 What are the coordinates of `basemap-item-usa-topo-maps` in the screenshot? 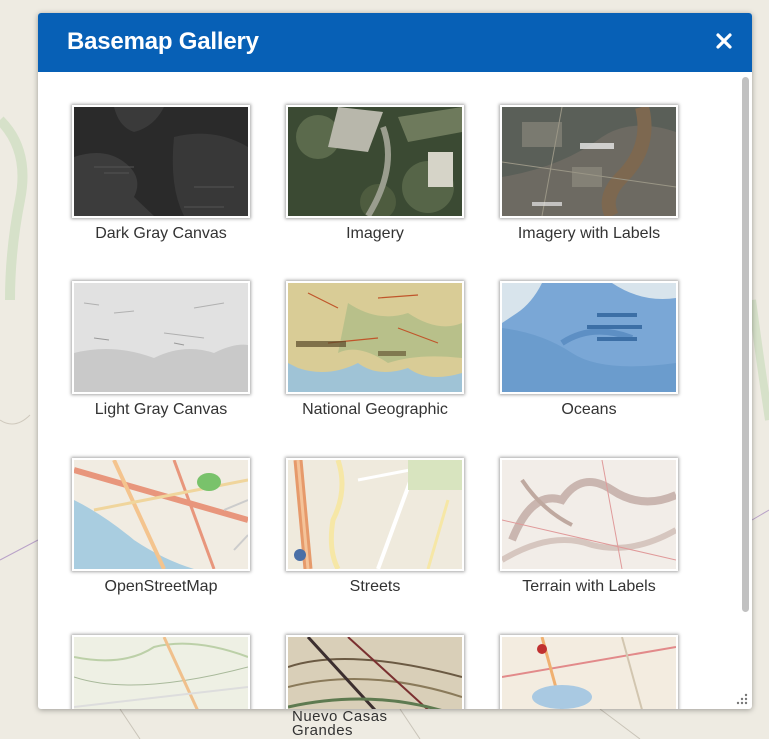 It's located at (375, 672).